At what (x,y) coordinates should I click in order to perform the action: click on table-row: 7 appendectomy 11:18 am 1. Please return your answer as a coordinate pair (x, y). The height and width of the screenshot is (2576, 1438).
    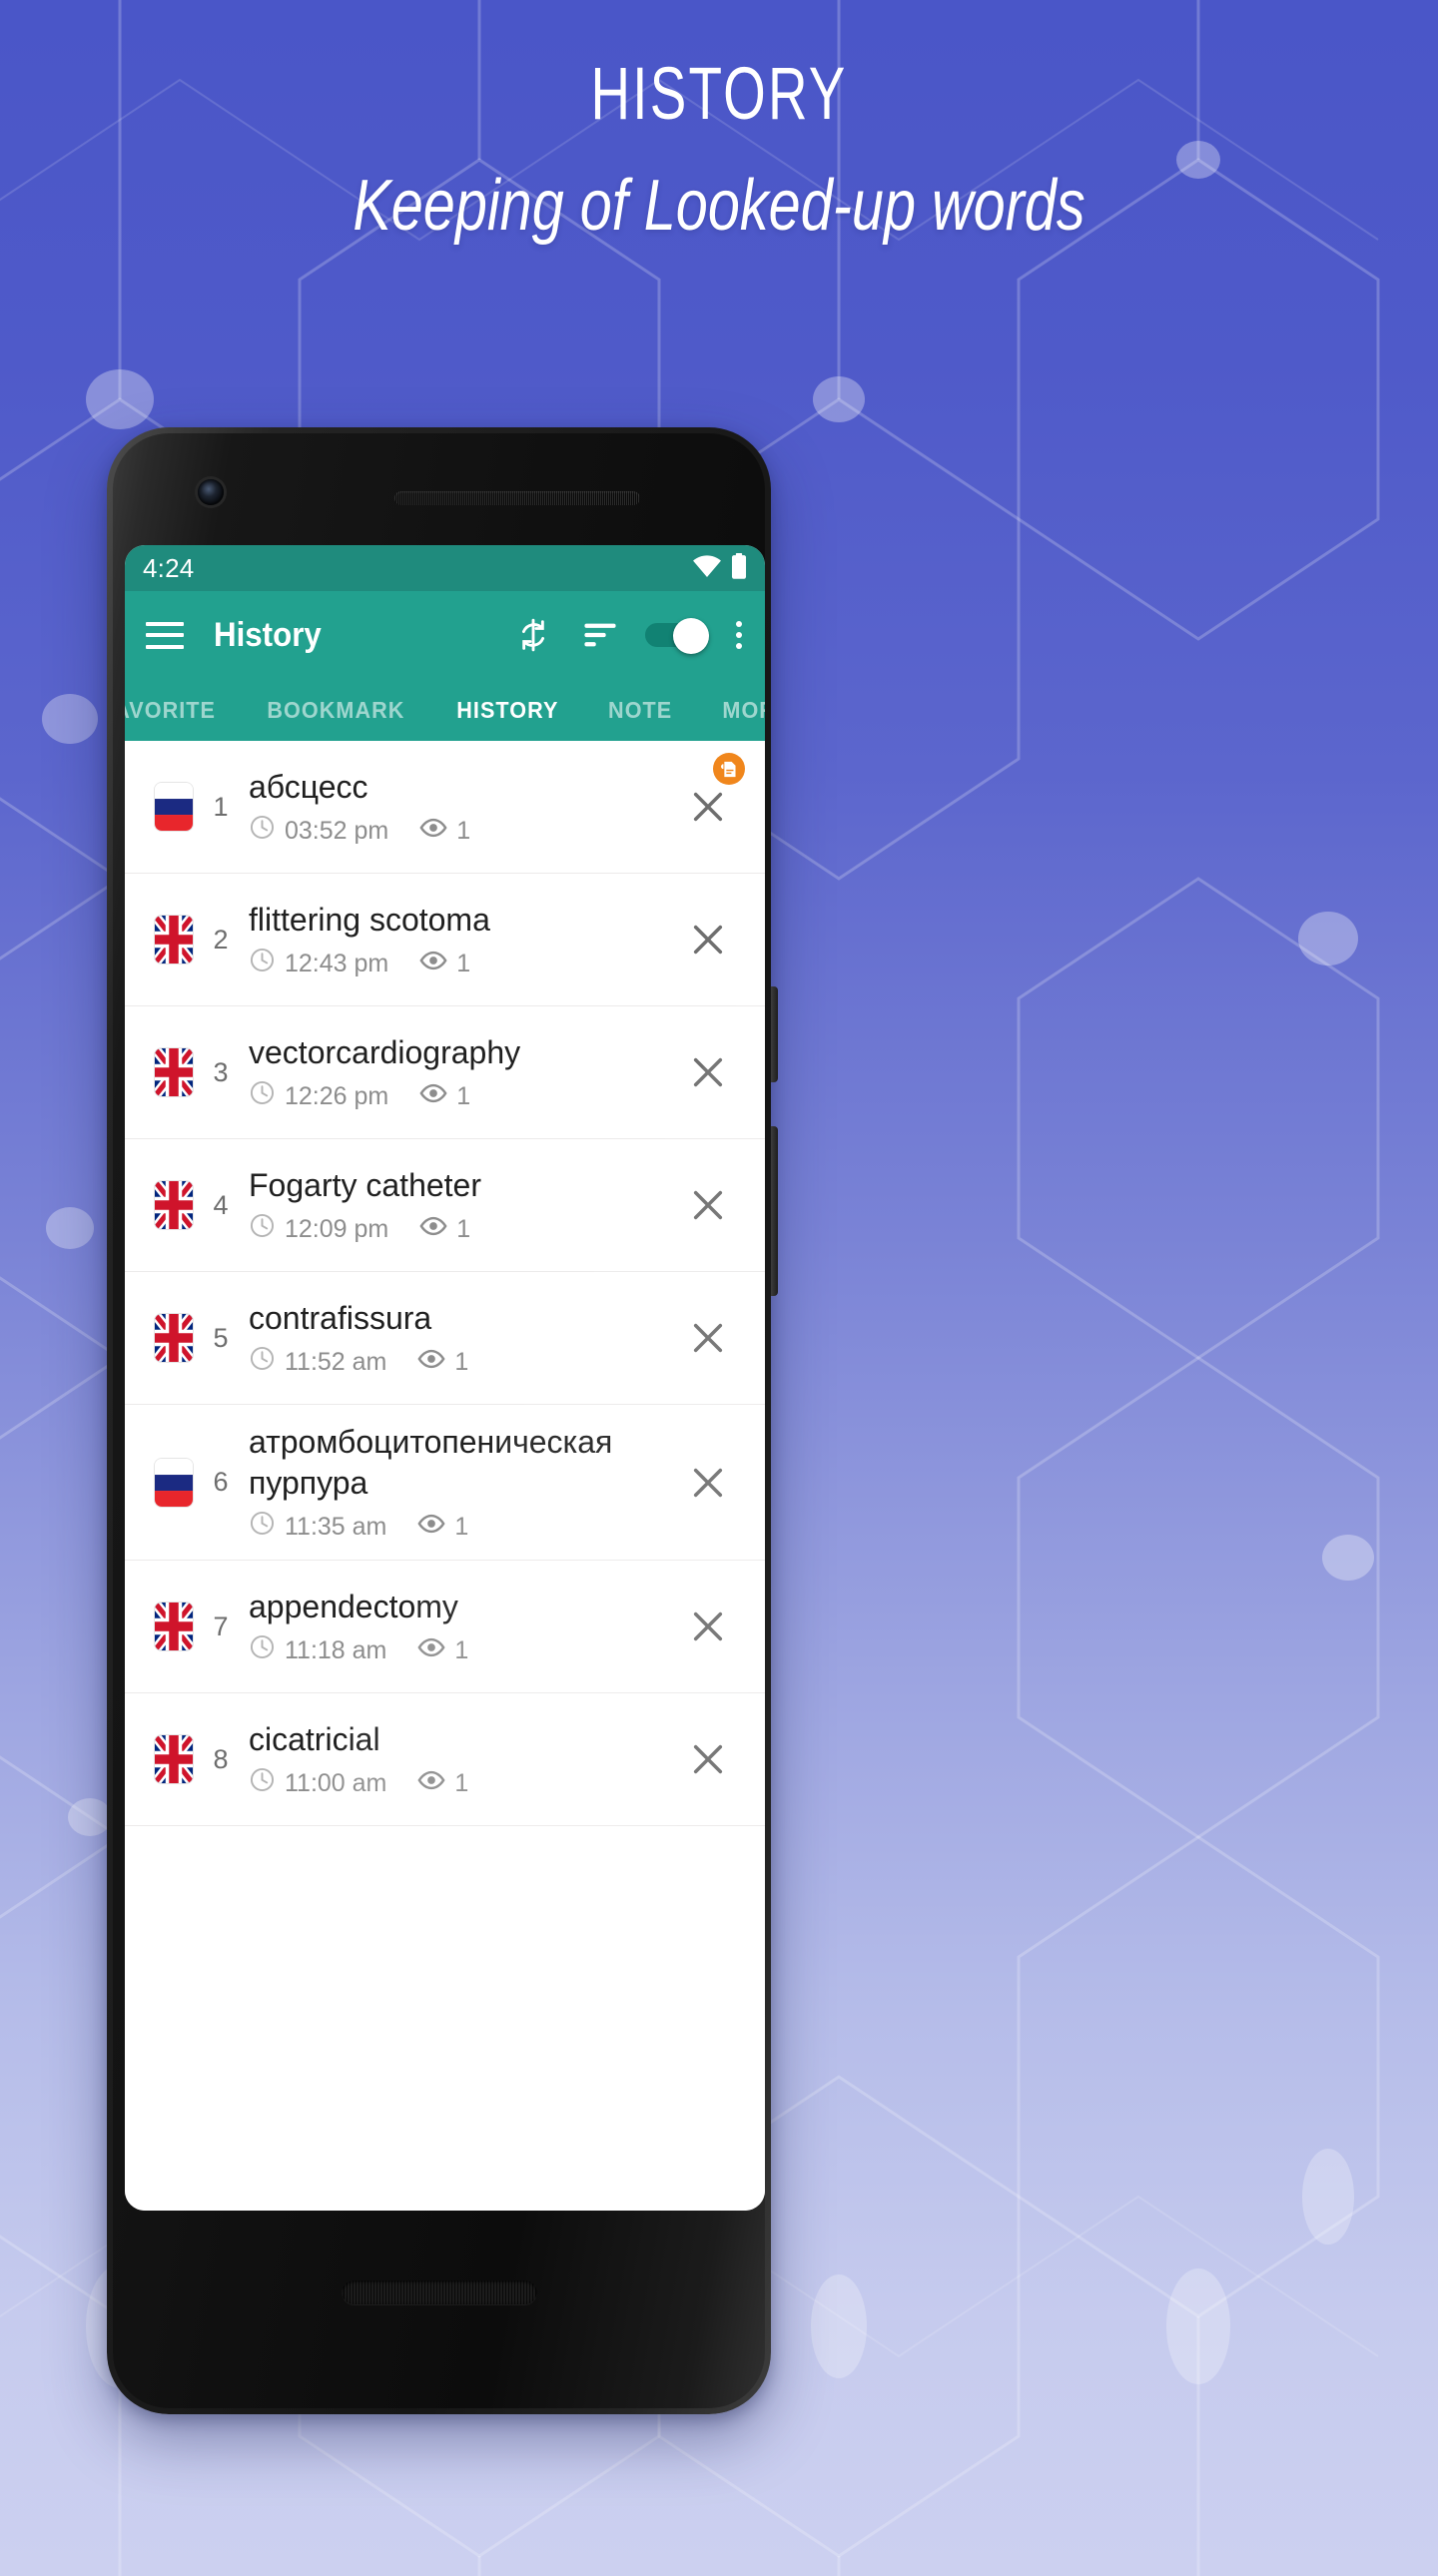
    Looking at the image, I should click on (445, 1627).